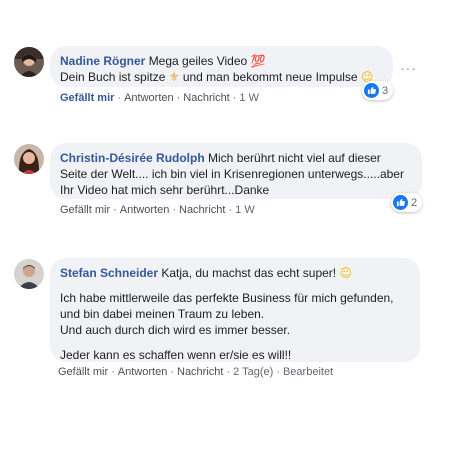 The width and height of the screenshot is (450, 450). I want to click on reaction-count: 2, so click(414, 202).